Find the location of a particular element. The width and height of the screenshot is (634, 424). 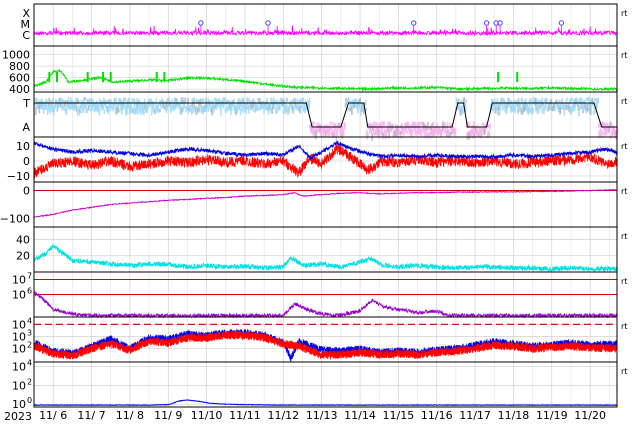

panel-frame-high-energy-protons is located at coordinates (325, 384).